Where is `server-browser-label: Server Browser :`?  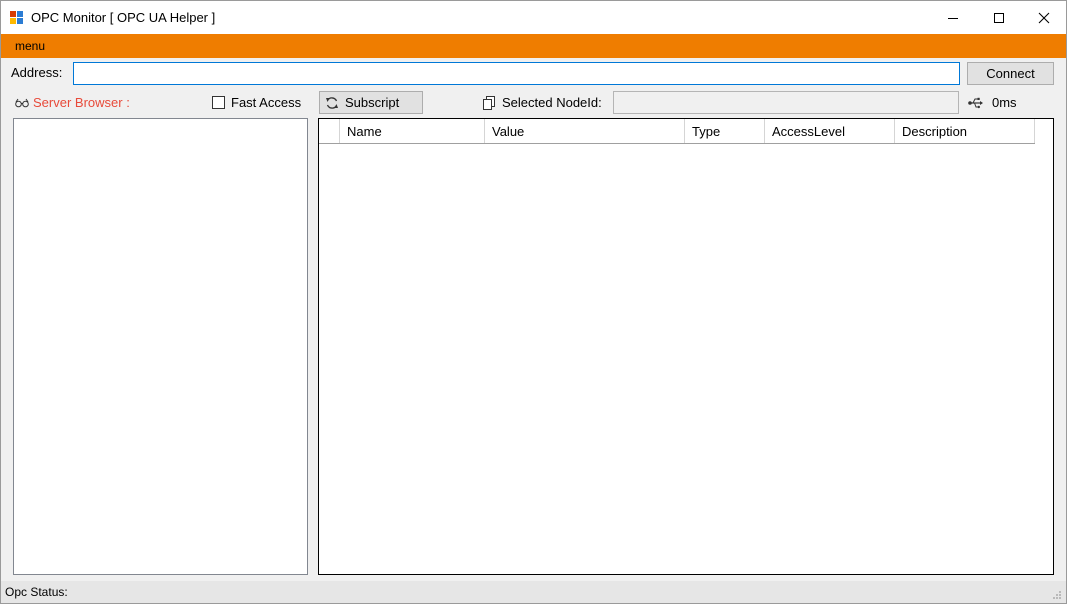
server-browser-label: Server Browser : is located at coordinates (81, 102).